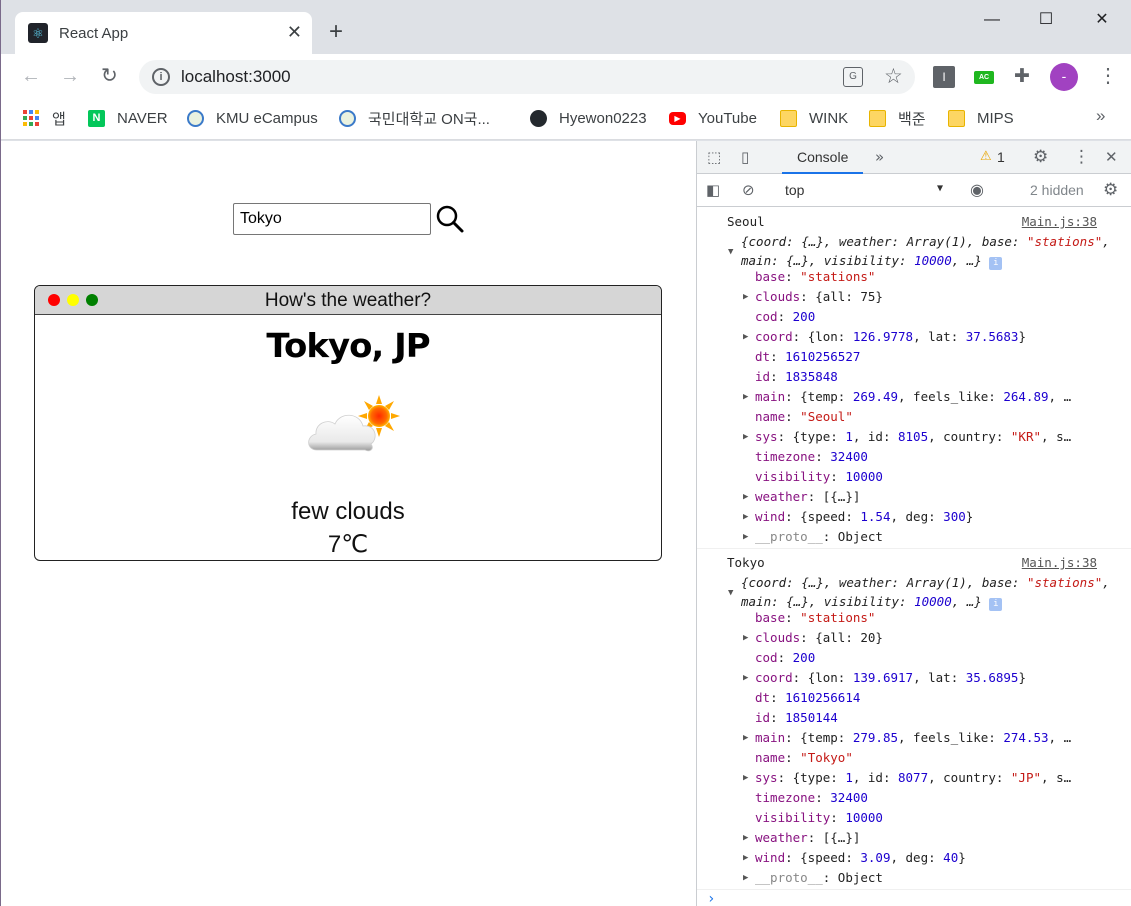 The height and width of the screenshot is (906, 1131). I want to click on url-text: localhost:3000, so click(236, 77).